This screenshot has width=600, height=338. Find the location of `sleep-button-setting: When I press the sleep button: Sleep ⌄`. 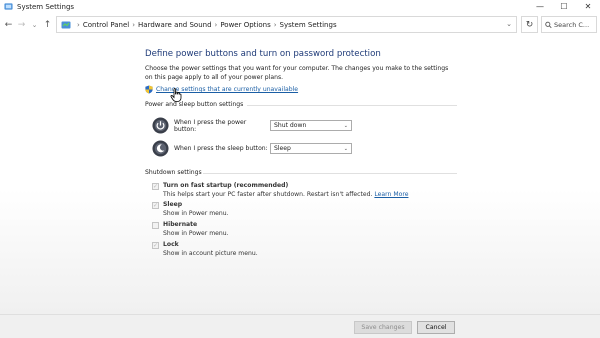

sleep-button-setting: When I press the sleep button: Sleep ⌄ is located at coordinates (252, 148).